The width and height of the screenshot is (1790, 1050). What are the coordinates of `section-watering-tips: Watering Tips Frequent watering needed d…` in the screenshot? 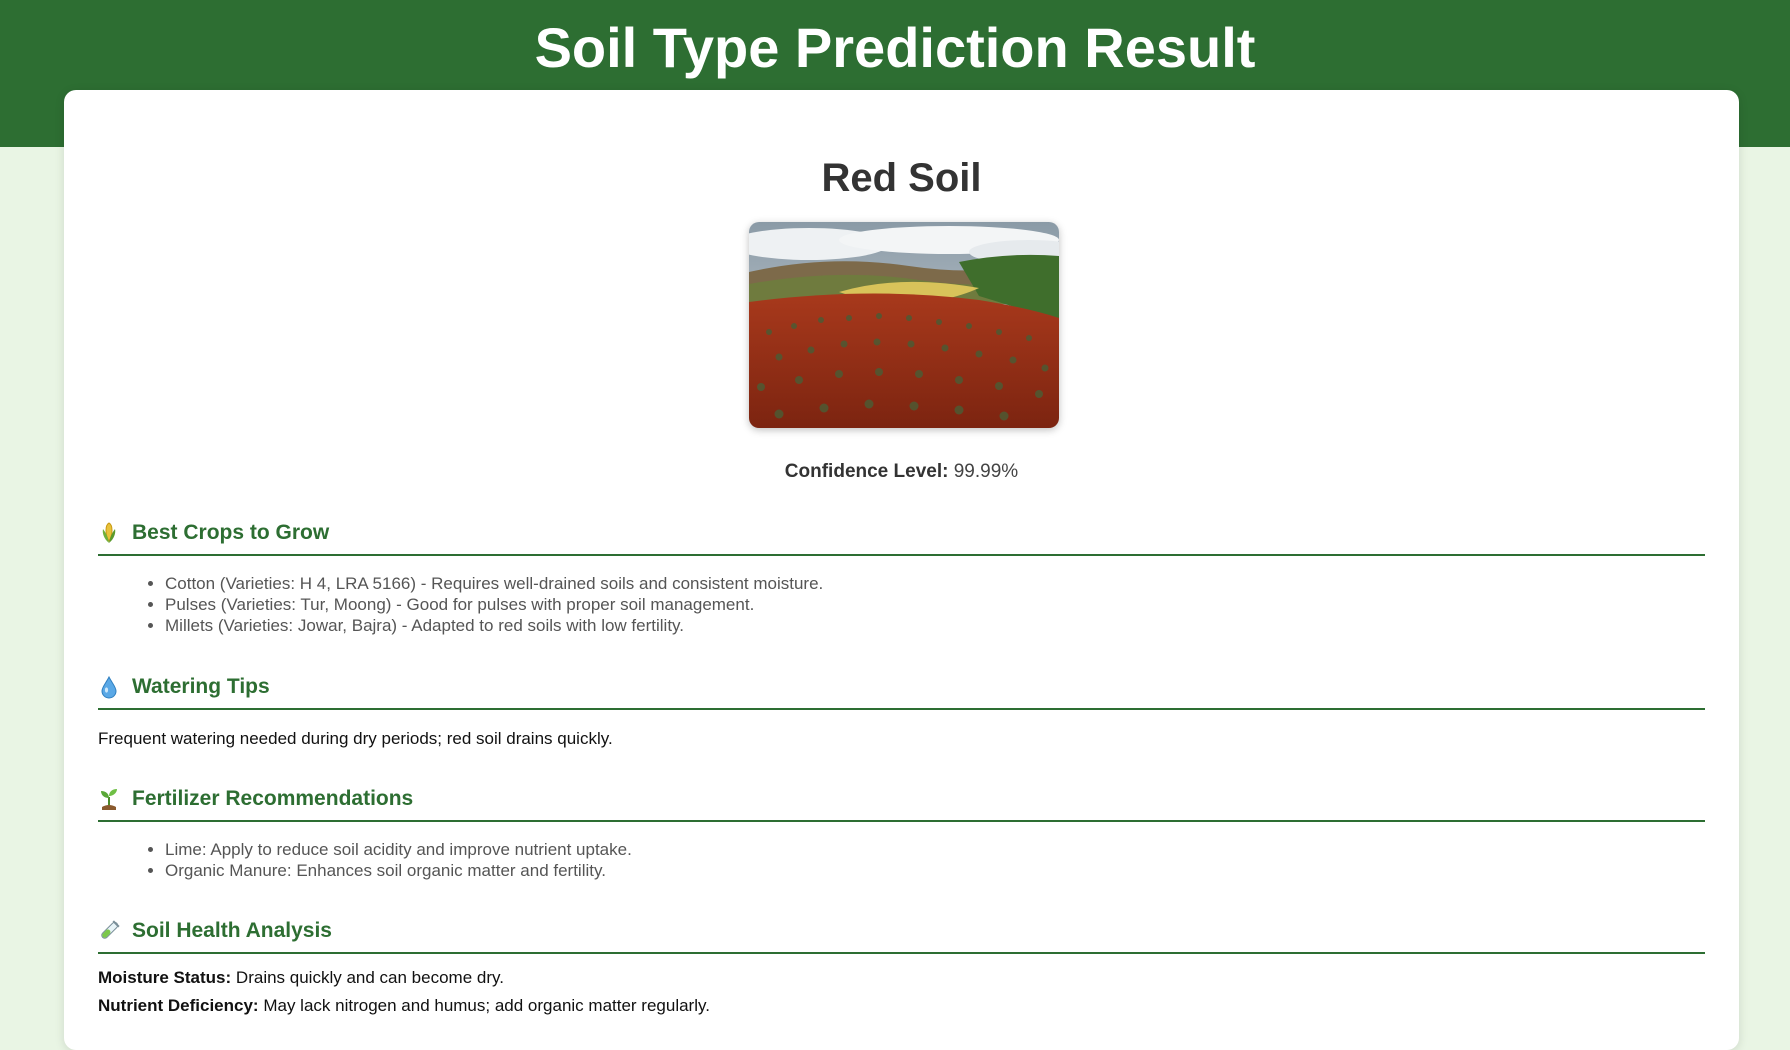 It's located at (901, 711).